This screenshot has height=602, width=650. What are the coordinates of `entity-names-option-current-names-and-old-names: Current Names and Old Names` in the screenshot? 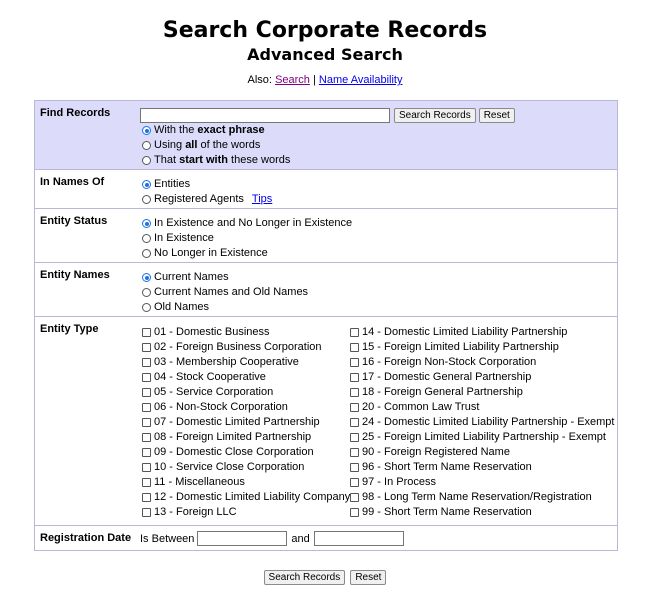 It's located at (225, 292).